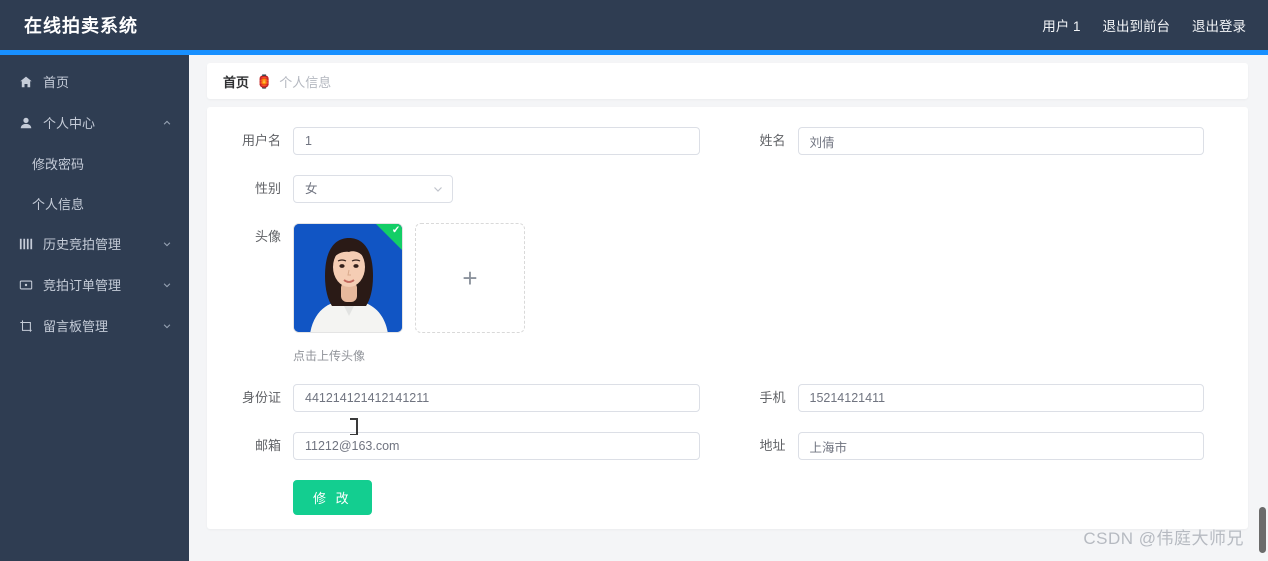 This screenshot has height=561, width=1268. Describe the element at coordinates (329, 356) in the screenshot. I see `avatar-upload-tip: 点击上传头像` at that location.